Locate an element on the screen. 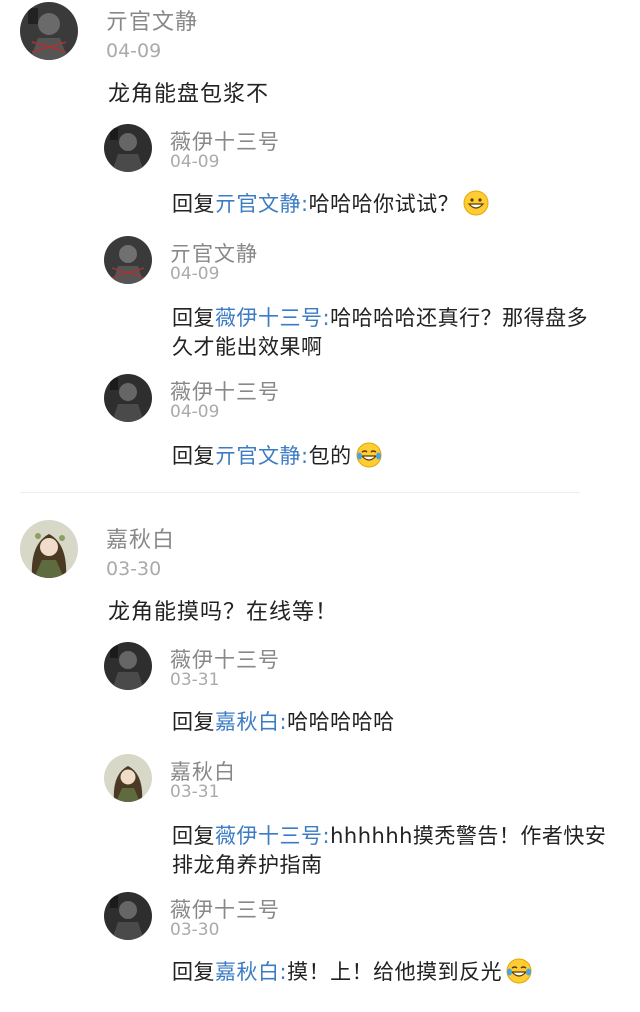 Image resolution: width=640 pixels, height=1012 pixels. reply-content: 摸！上！给他摸到反光 is located at coordinates (395, 972).